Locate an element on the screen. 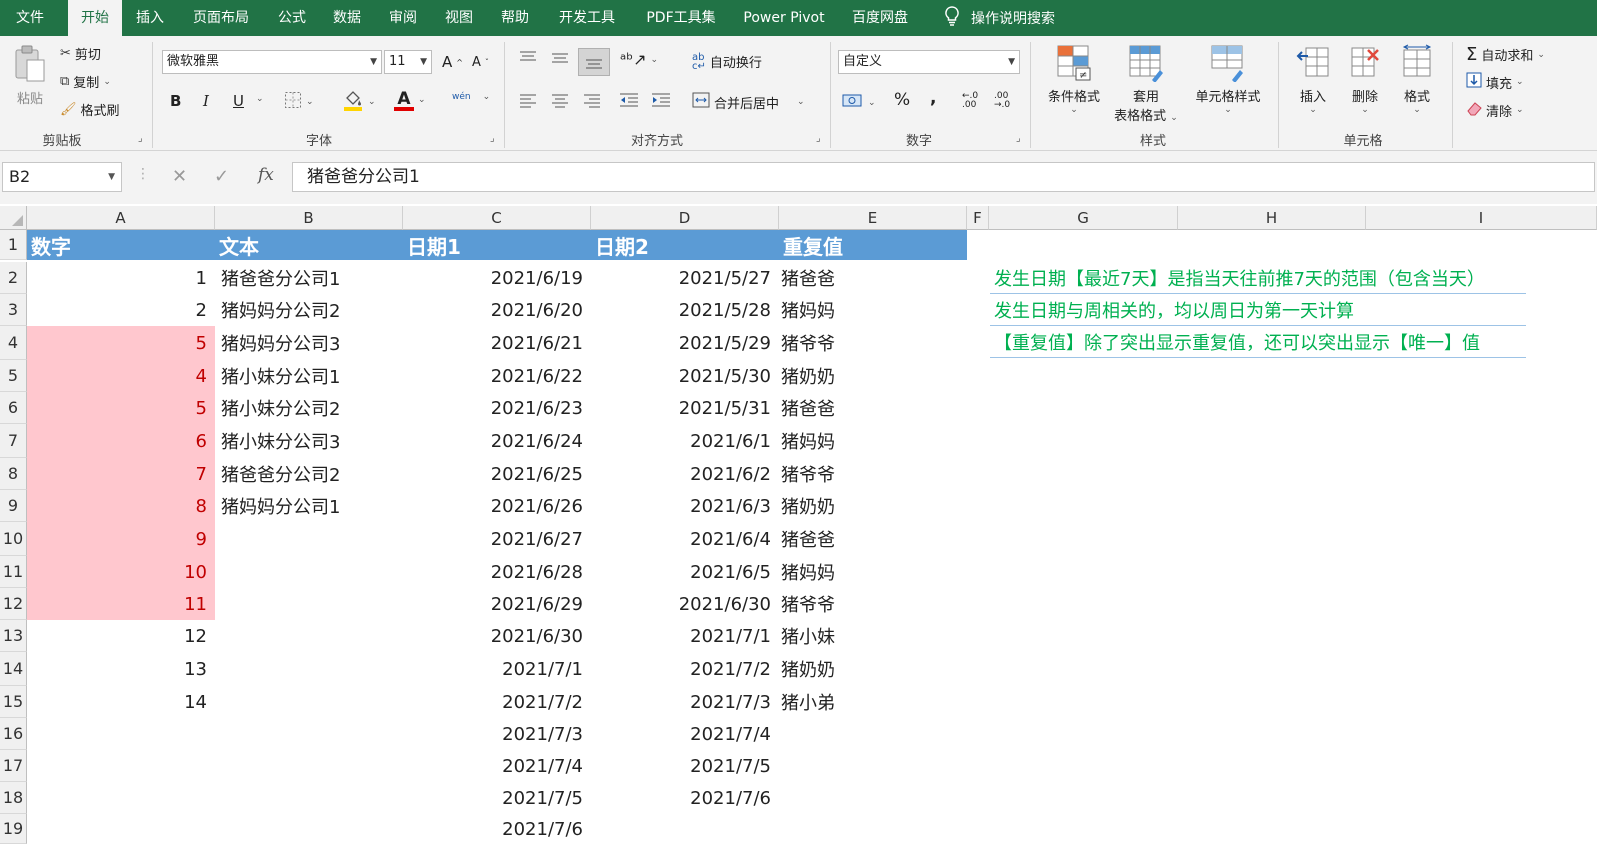 The height and width of the screenshot is (855, 1597). table-cell: 2021/7/3 is located at coordinates (497, 734).